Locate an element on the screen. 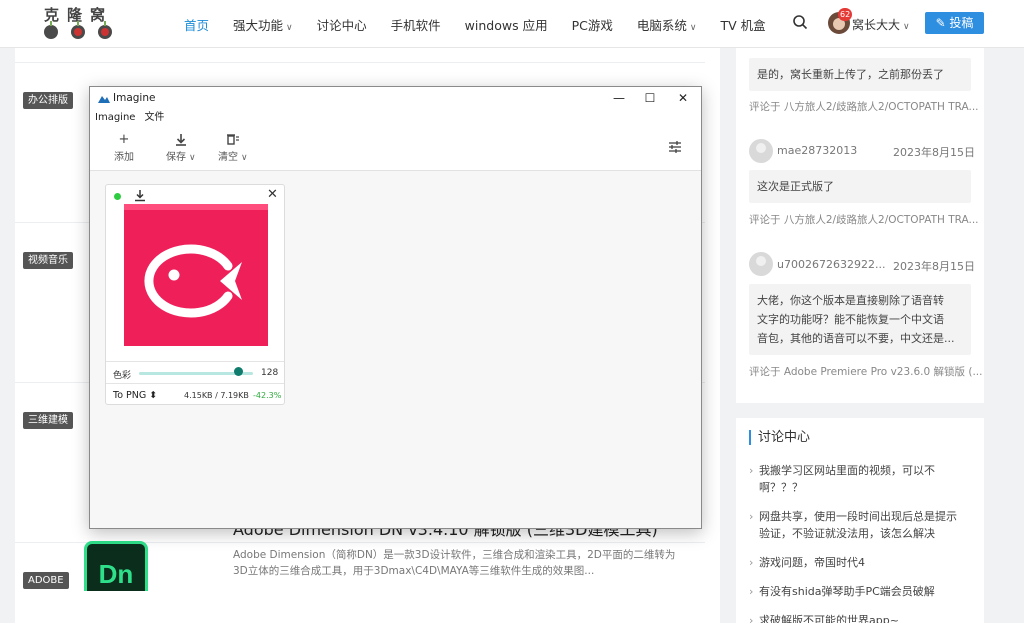  user-menu: 窝长大大 ∨ is located at coordinates (881, 24).